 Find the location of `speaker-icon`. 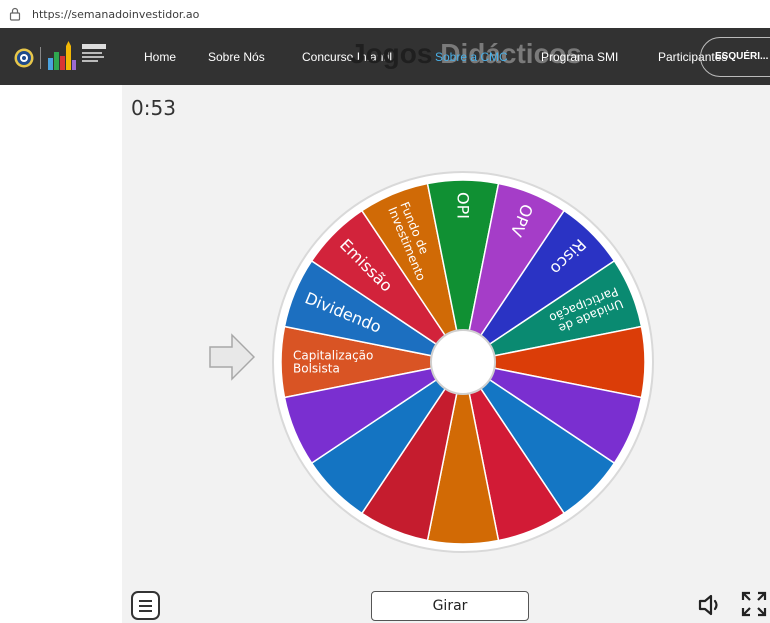

speaker-icon is located at coordinates (711, 605).